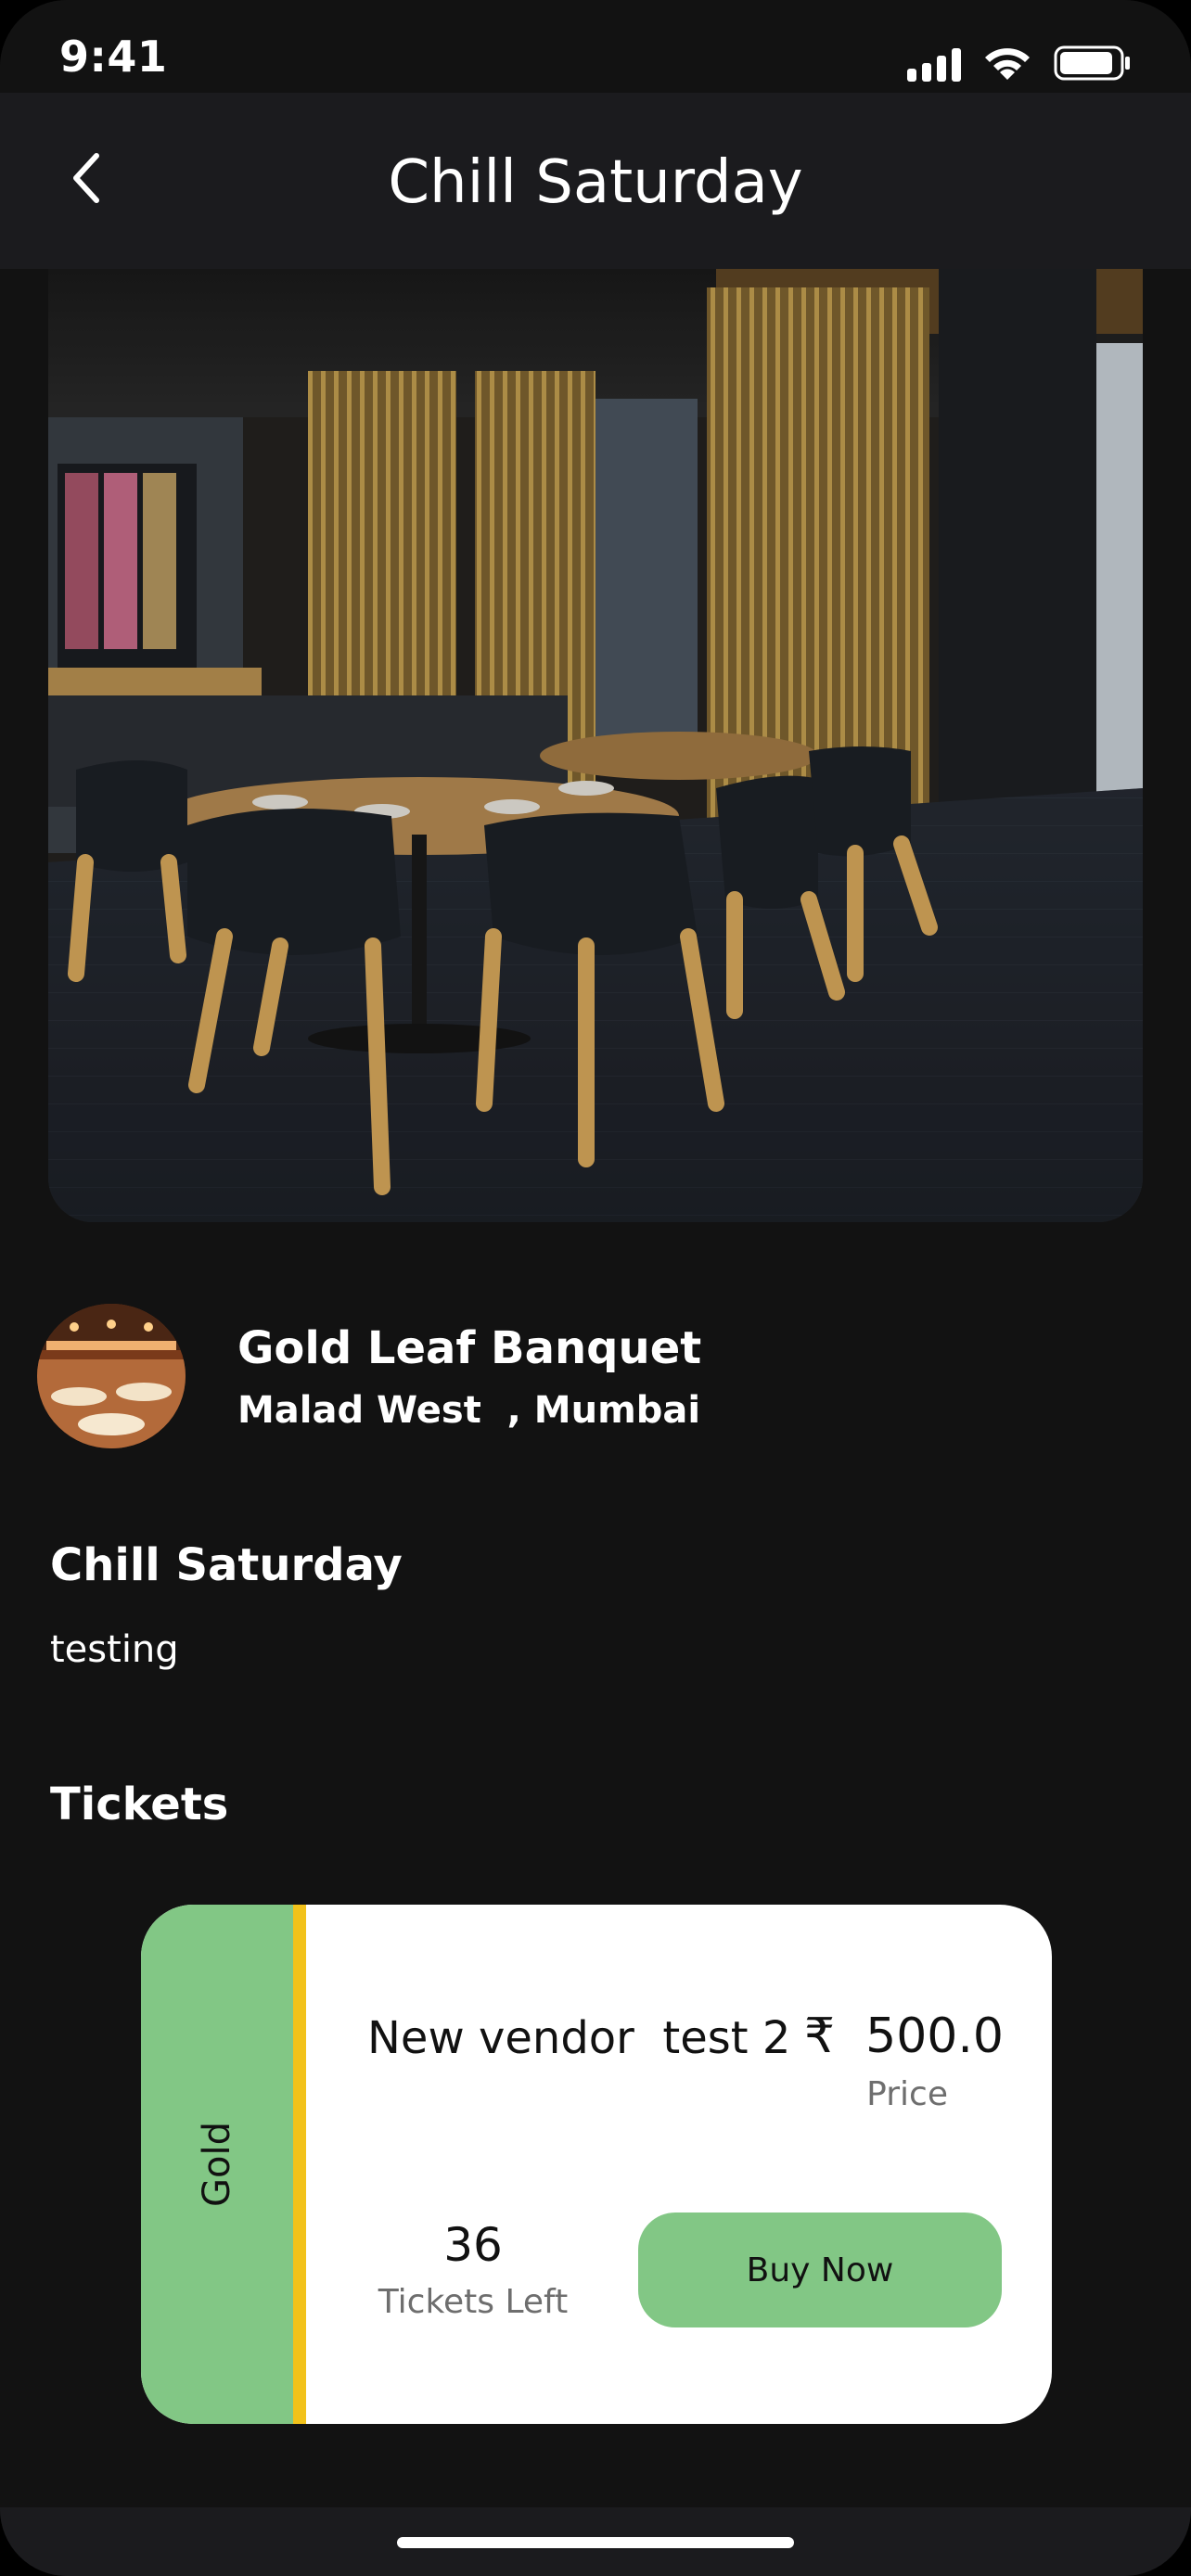  I want to click on status-bar: 9:41, so click(595, 46).